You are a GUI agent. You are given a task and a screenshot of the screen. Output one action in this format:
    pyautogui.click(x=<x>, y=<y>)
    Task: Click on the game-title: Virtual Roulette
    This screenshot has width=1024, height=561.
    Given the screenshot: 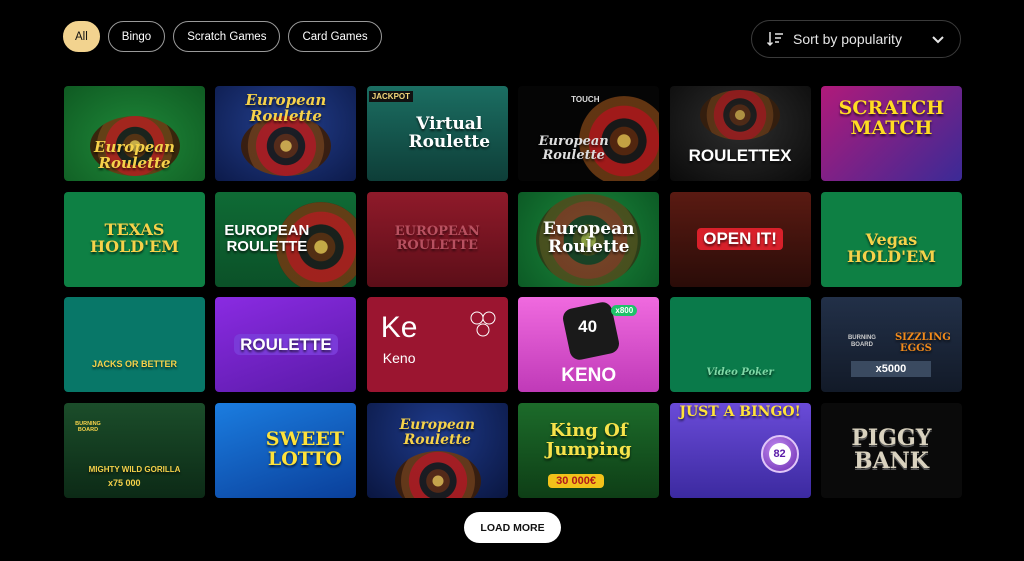 What is the action you would take?
    pyautogui.click(x=449, y=132)
    